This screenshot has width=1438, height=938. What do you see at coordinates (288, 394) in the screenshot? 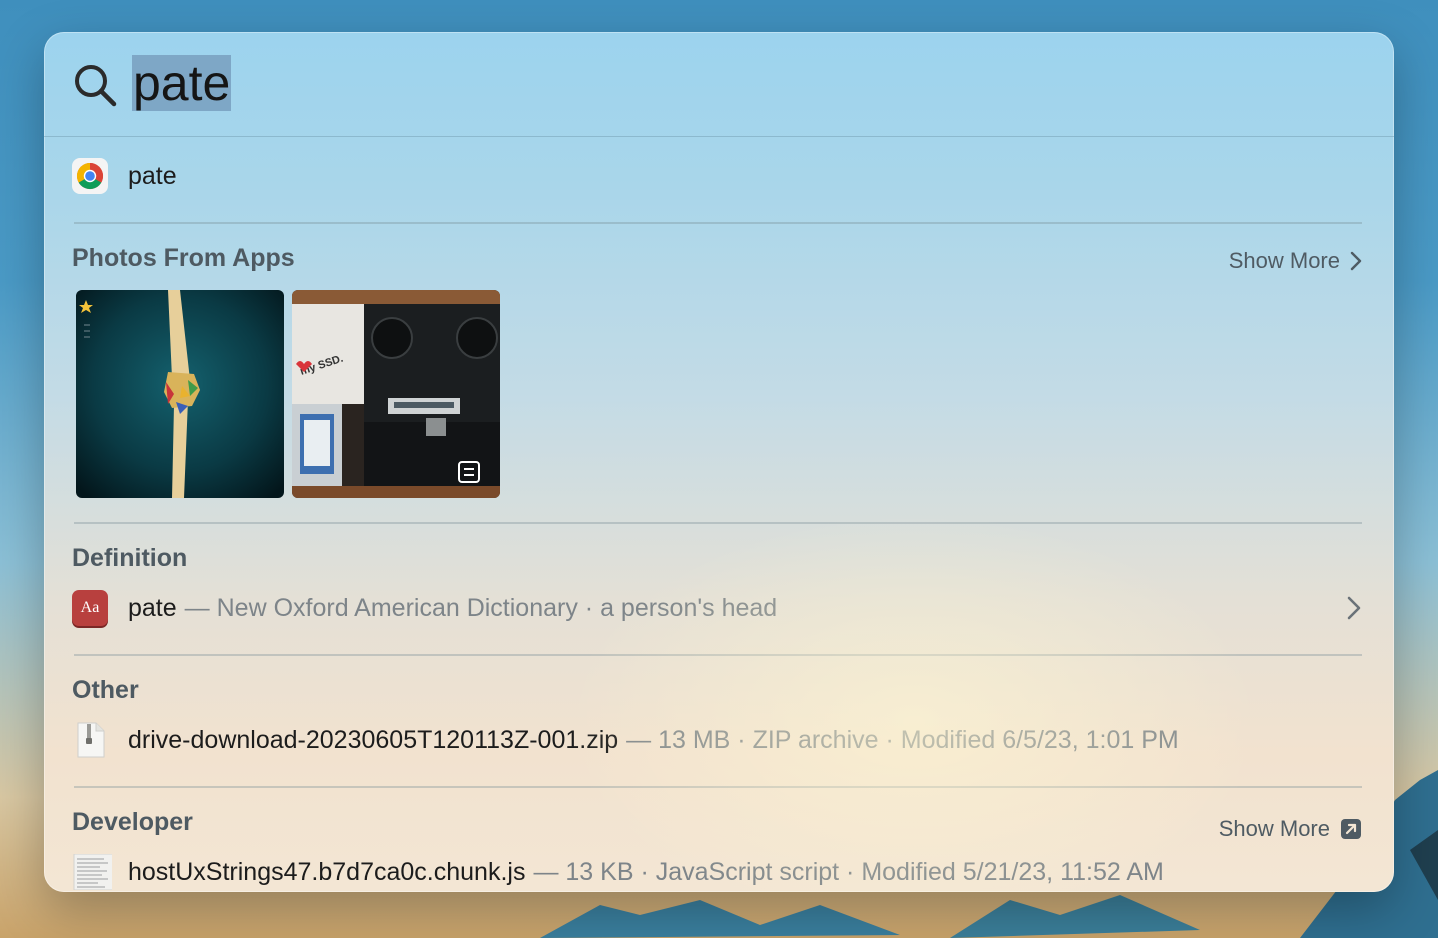
I see `photo-thumbnails: my SSD.` at bounding box center [288, 394].